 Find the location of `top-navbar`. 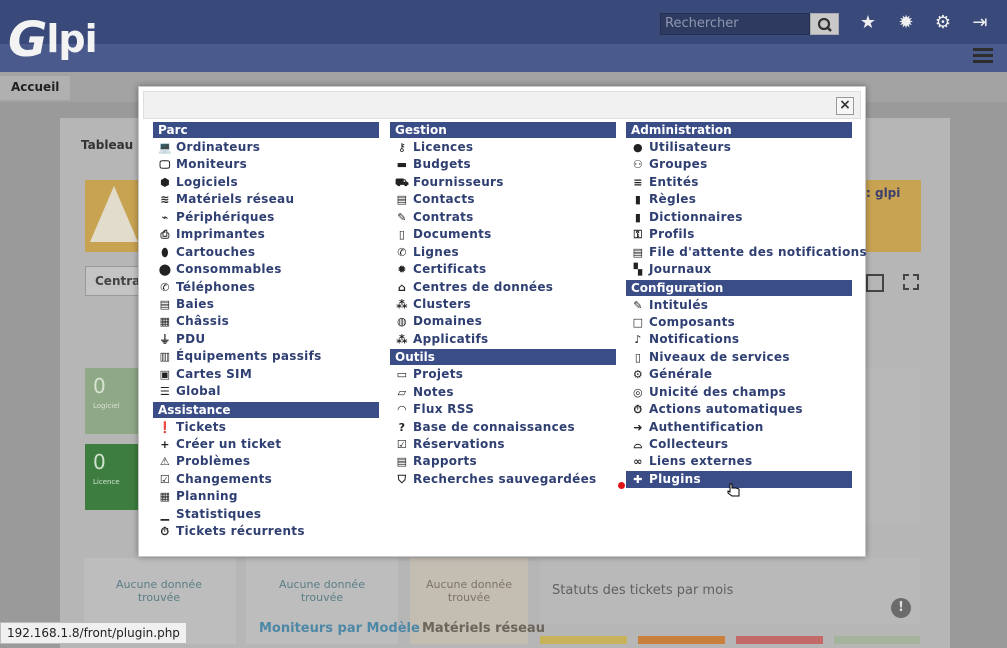

top-navbar is located at coordinates (503, 22).